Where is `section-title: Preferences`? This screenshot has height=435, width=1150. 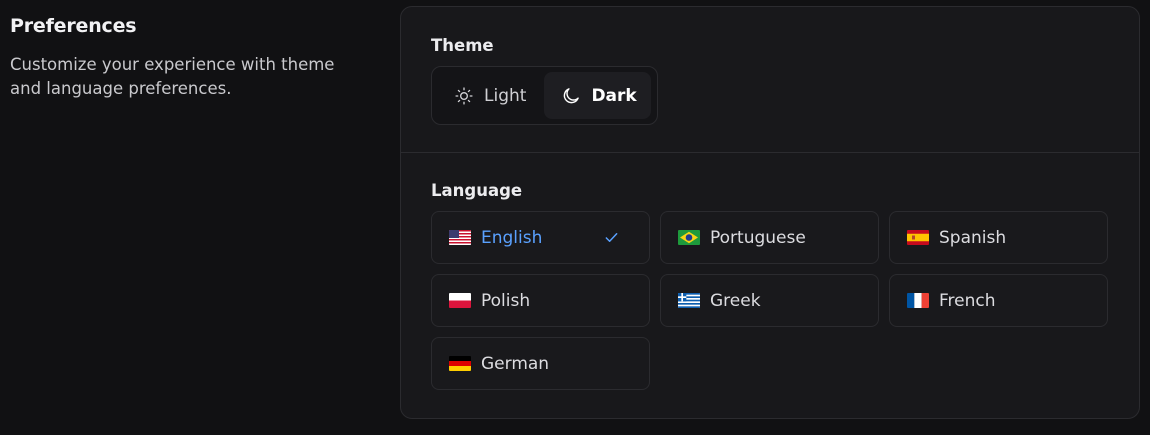 section-title: Preferences is located at coordinates (73, 26).